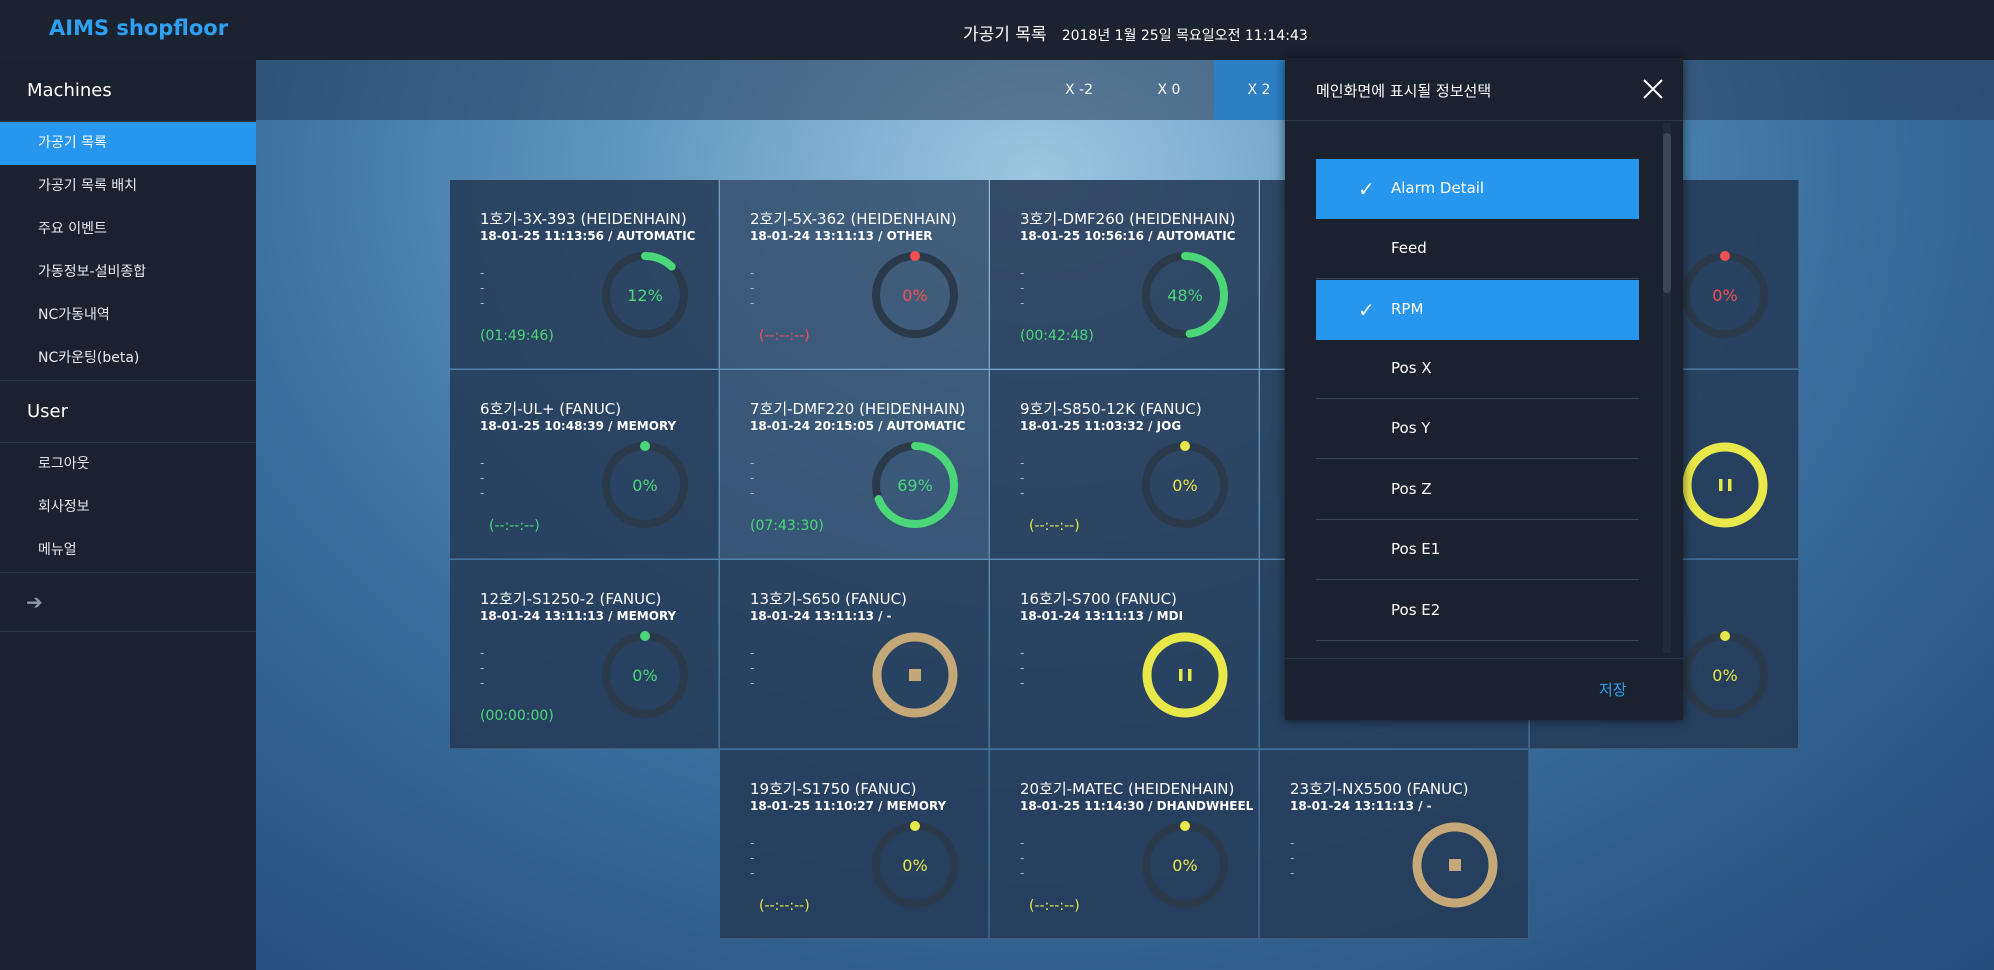 The image size is (1994, 970). I want to click on machine-elapsed-time: (01:49:46), so click(517, 336).